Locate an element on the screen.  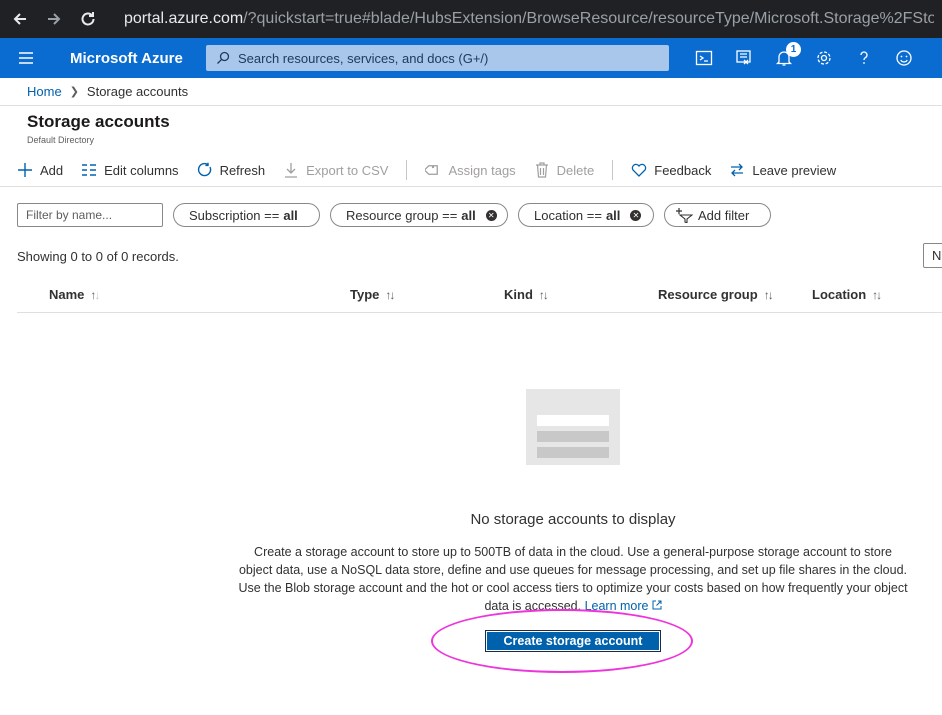
add-filter-label: Add filter is located at coordinates (724, 215).